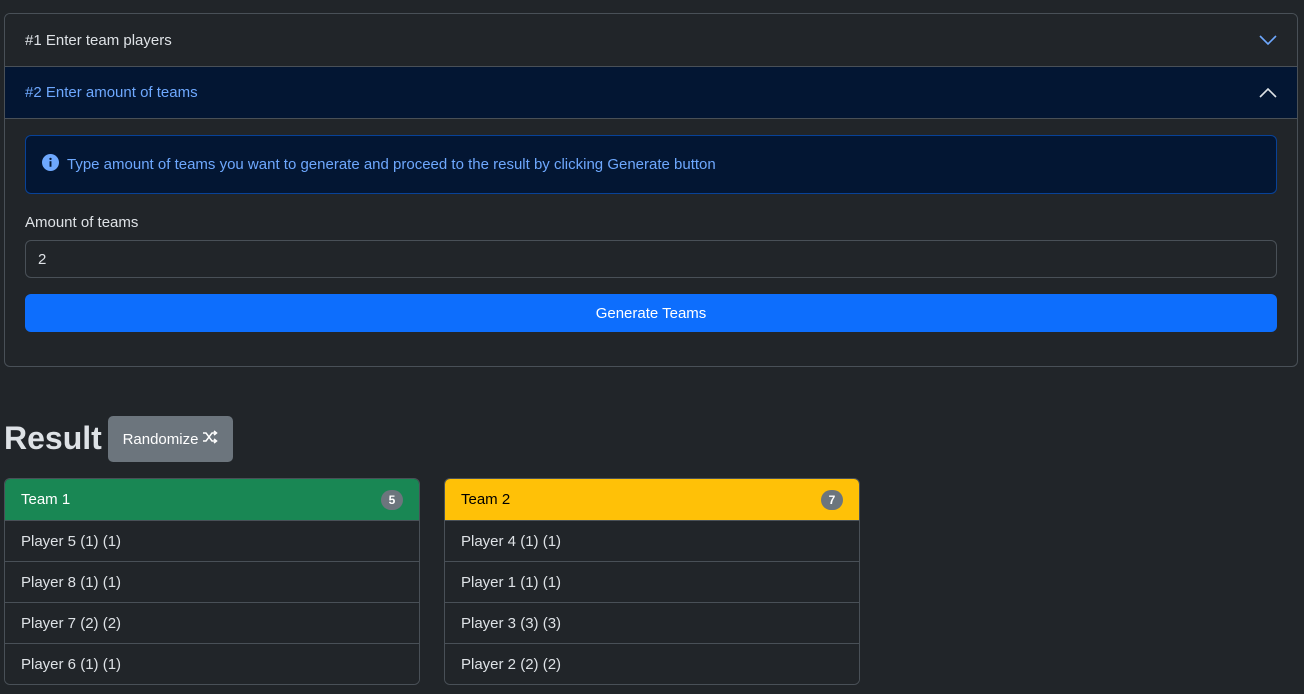 The height and width of the screenshot is (694, 1304). What do you see at coordinates (98, 40) in the screenshot?
I see `step1-label: #1 Enter team players` at bounding box center [98, 40].